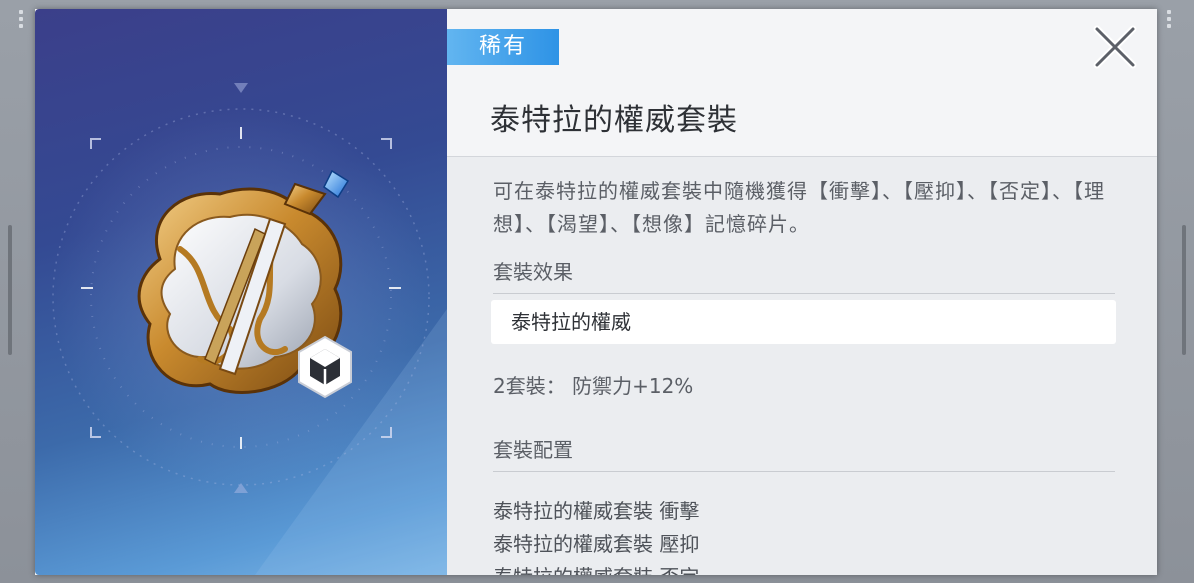 This screenshot has height=583, width=1194. Describe the element at coordinates (593, 386) in the screenshot. I see `set-bonus-text: 2套裝： 防禦力+12%` at that location.